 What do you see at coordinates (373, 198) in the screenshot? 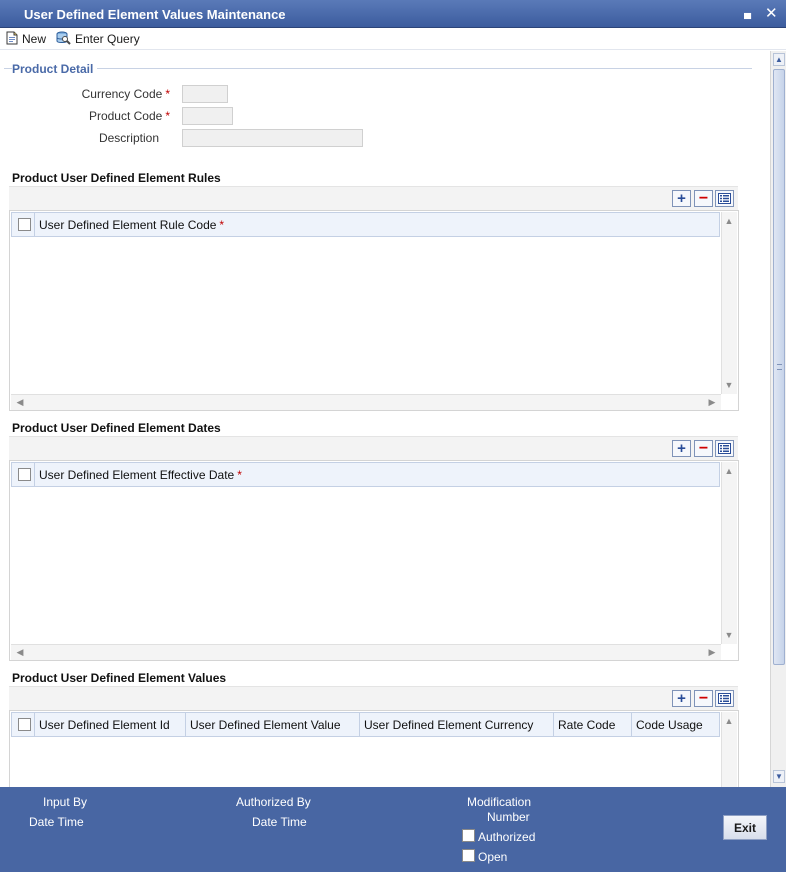
I see `rules-grid-toolbar: + −` at bounding box center [373, 198].